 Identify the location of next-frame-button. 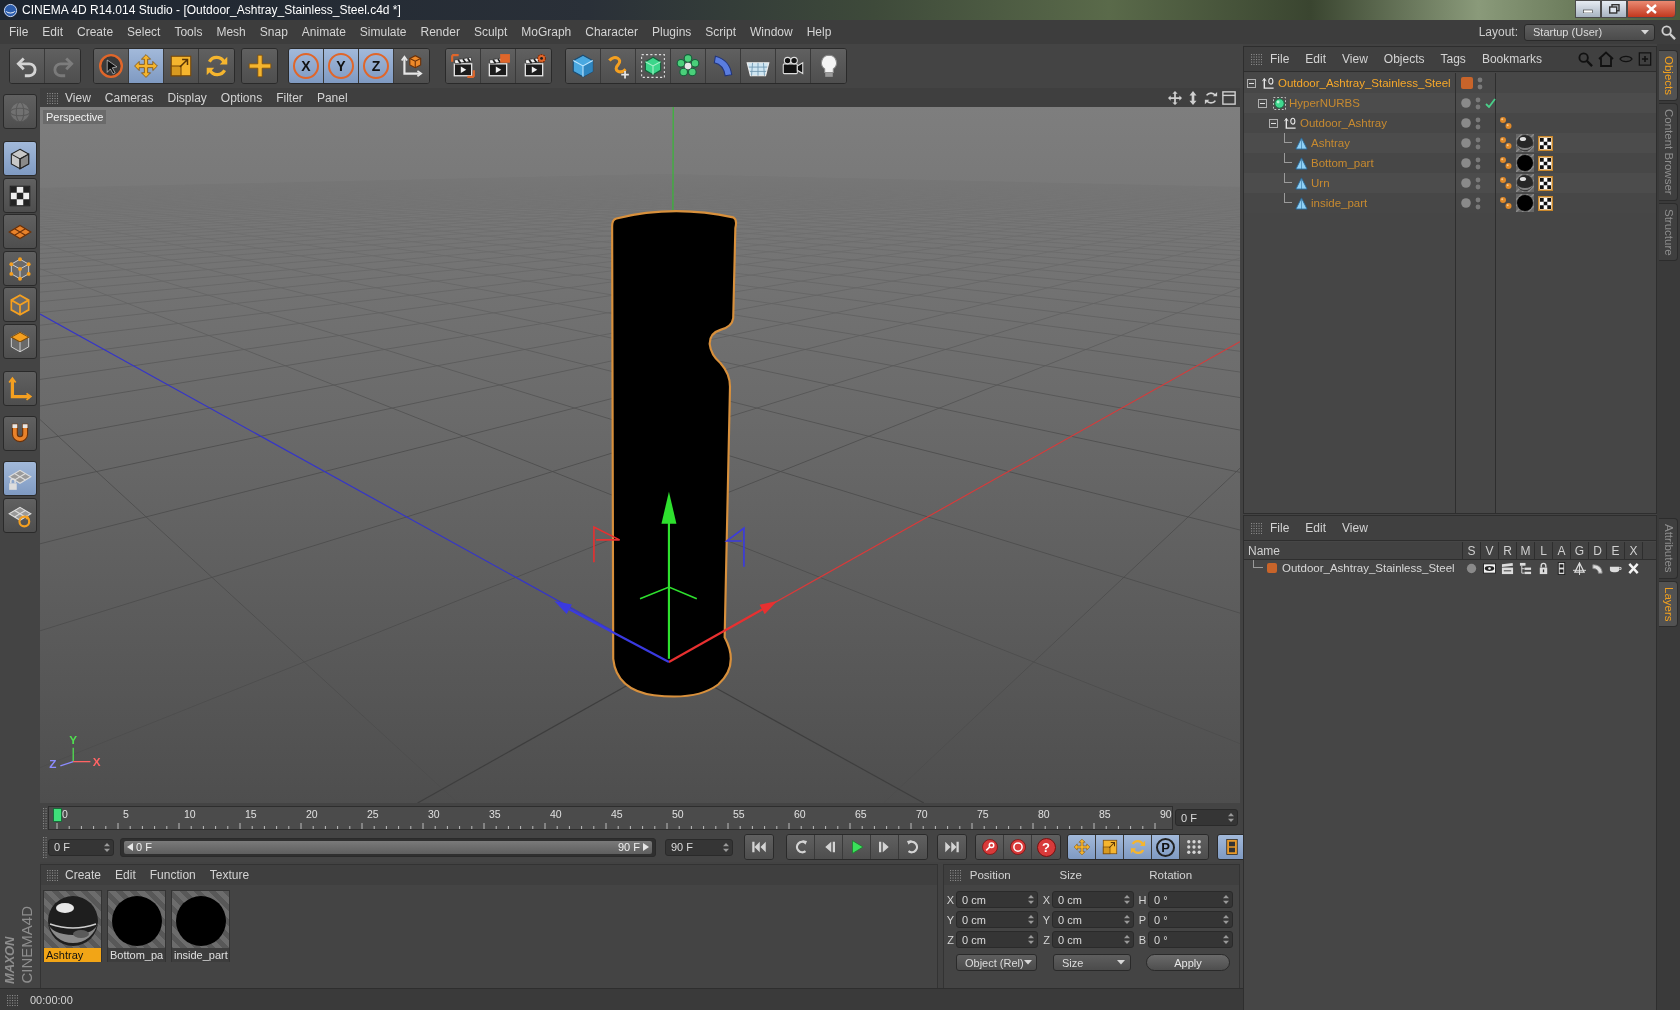
(885, 847).